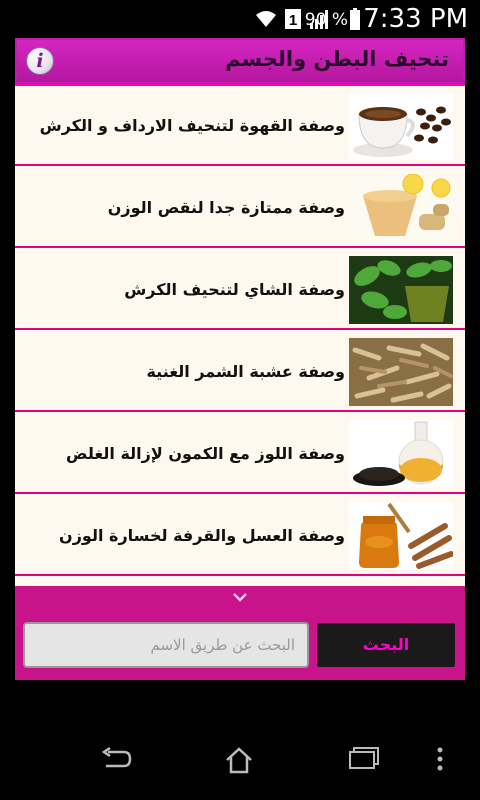 The image size is (480, 800). I want to click on list-item-label: وصفة عشبة الشمر الغنية, so click(245, 371).